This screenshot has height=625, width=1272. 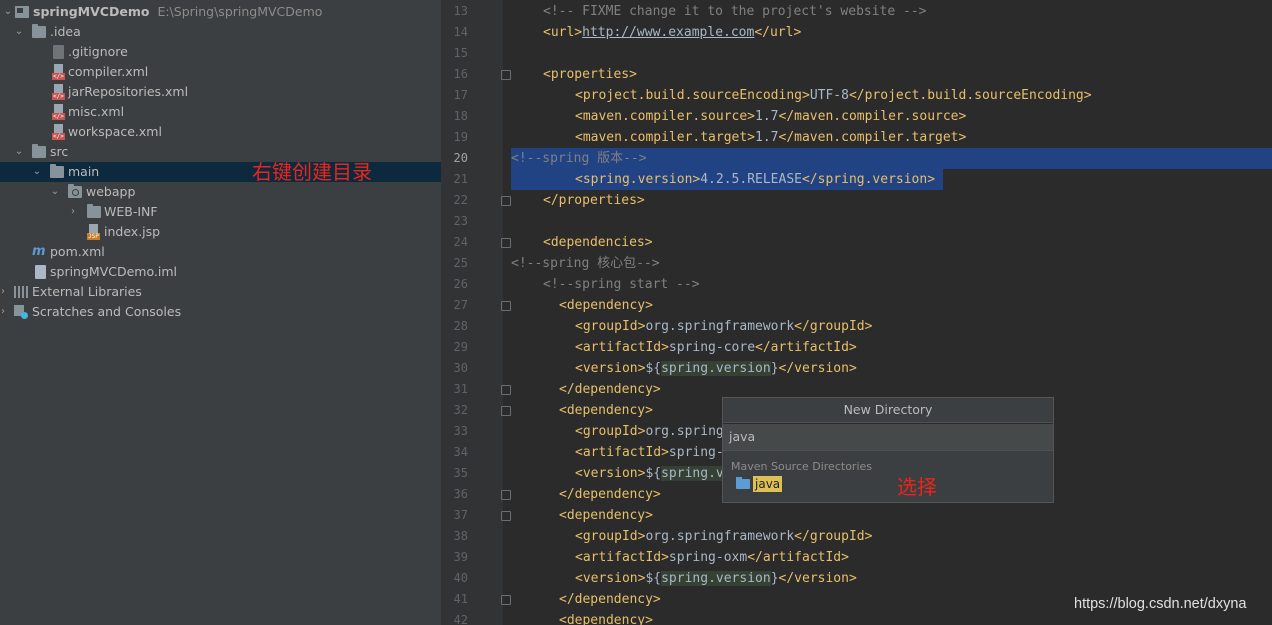 I want to click on code-line-42: <dependency>, so click(x=606, y=617).